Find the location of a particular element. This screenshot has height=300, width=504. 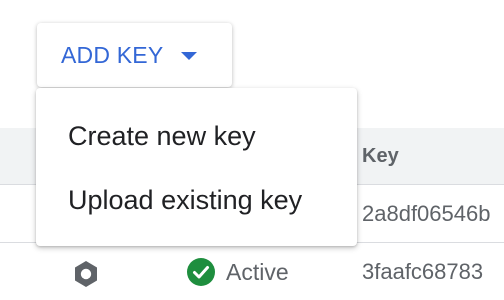

status-text: Active is located at coordinates (257, 271).